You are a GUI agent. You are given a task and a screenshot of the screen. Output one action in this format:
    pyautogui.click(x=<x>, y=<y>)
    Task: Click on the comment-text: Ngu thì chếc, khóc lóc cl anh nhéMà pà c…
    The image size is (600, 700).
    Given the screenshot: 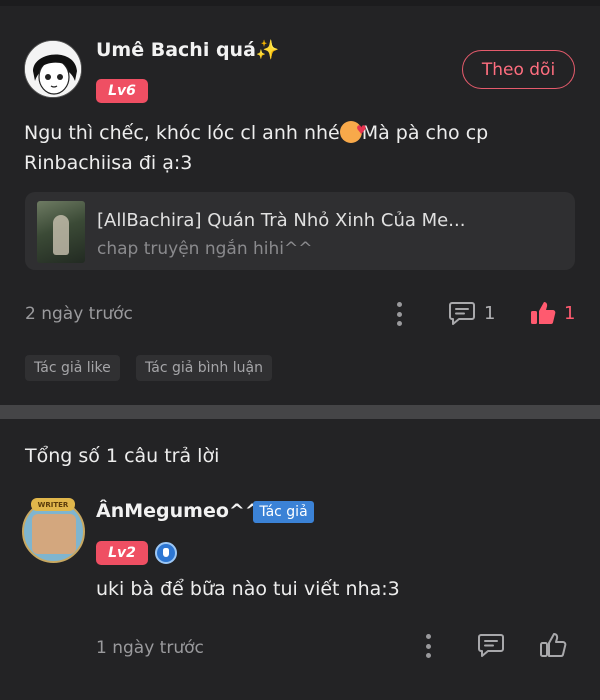 What is the action you would take?
    pyautogui.click(x=284, y=146)
    